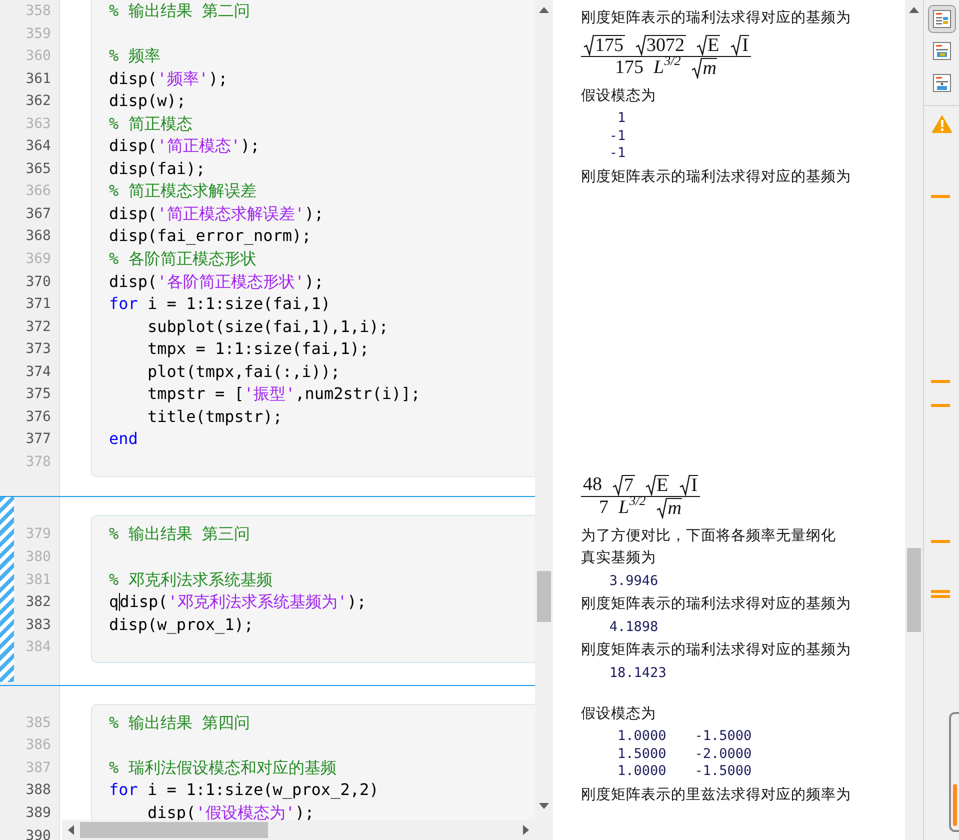 Image resolution: width=959 pixels, height=840 pixels. I want to click on line-number: 364, so click(38, 146).